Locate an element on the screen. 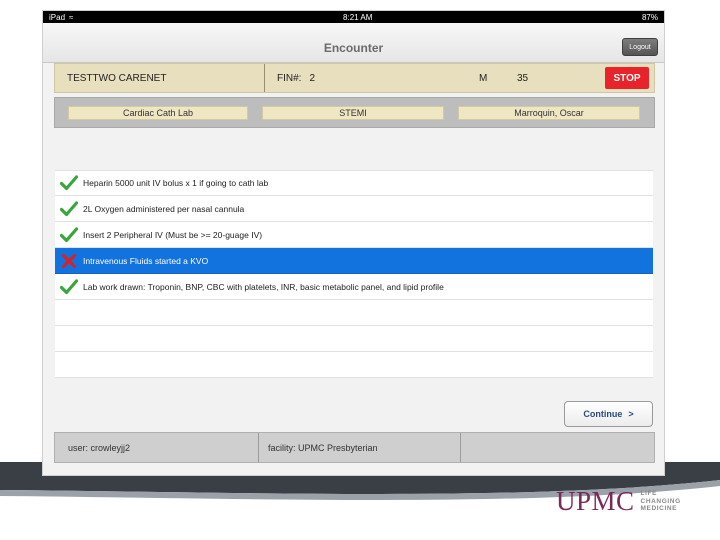 The height and width of the screenshot is (540, 720). wifi-icon: ≈ is located at coordinates (71, 17).